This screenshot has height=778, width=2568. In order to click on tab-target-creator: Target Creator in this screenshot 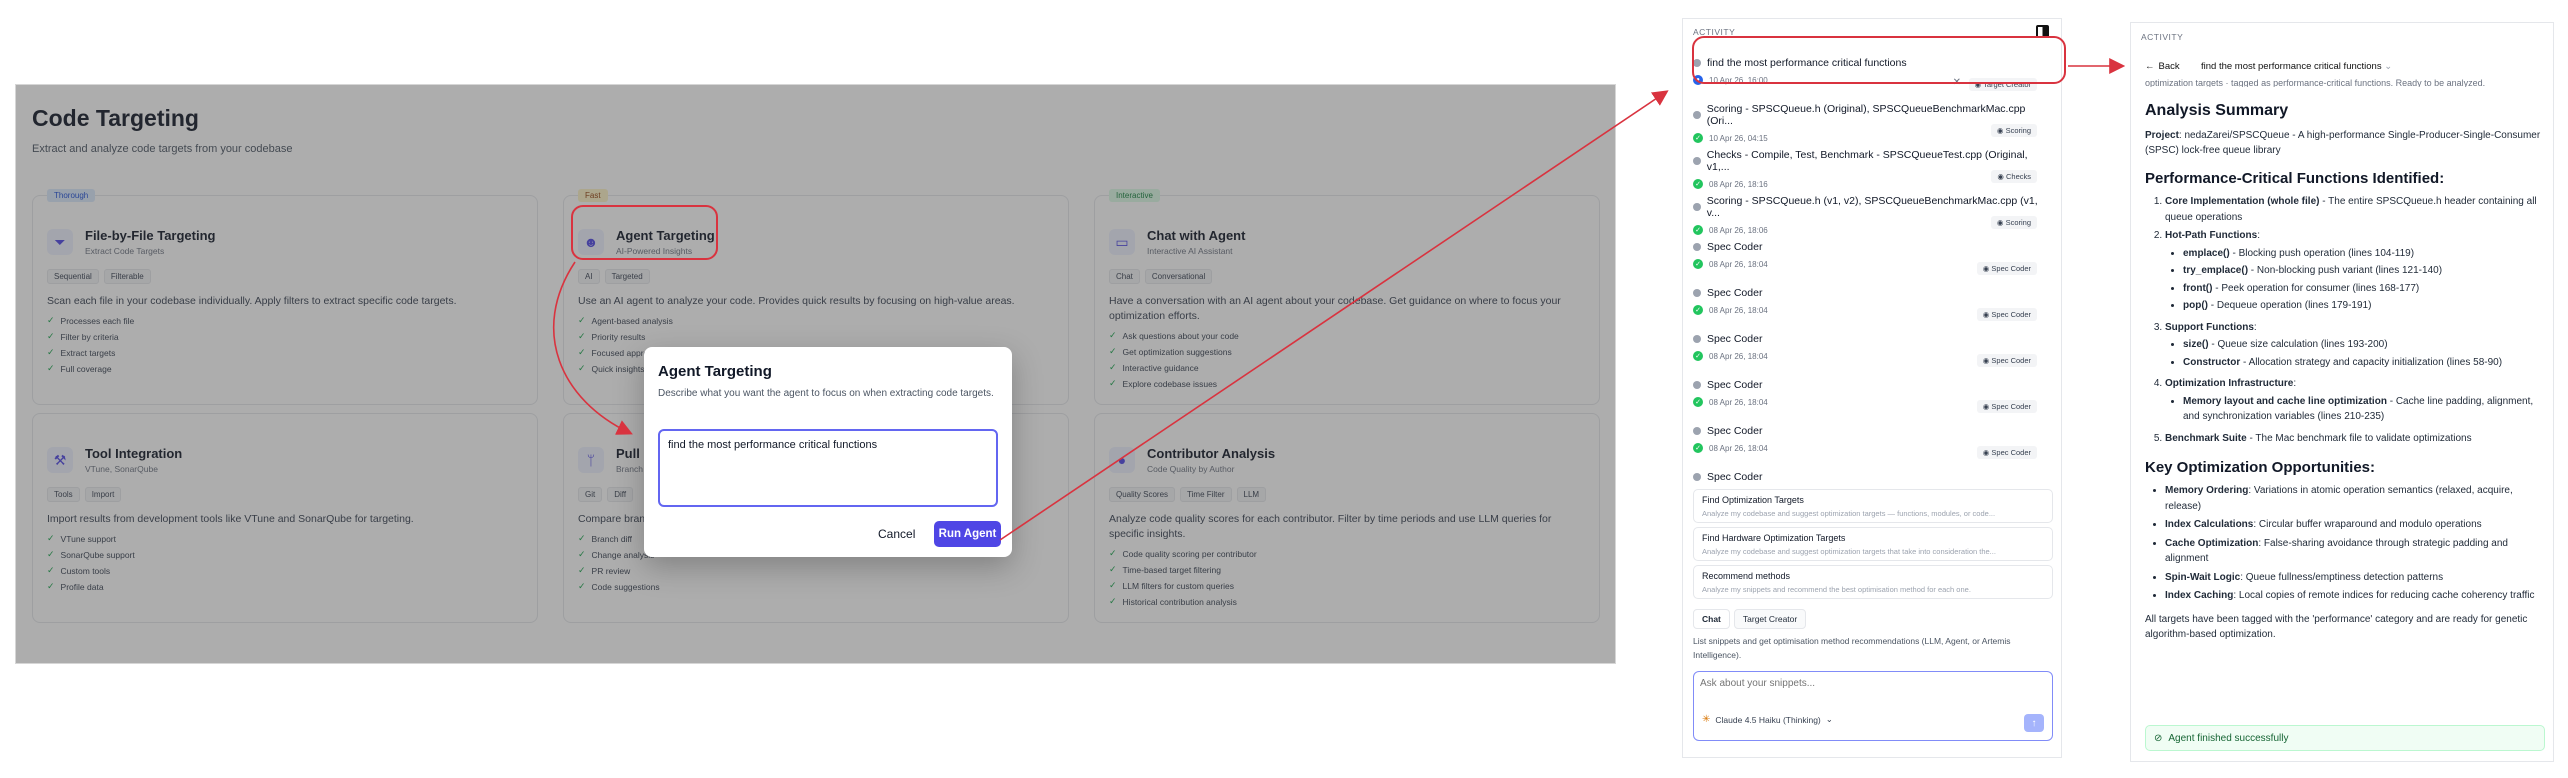, I will do `click(1770, 619)`.